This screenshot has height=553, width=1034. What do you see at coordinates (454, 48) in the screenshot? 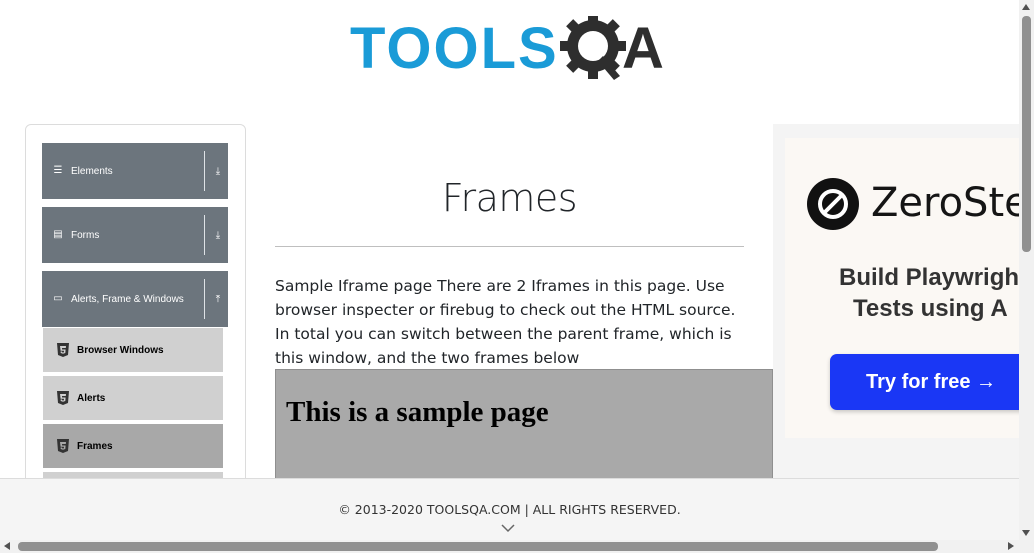
I see `logo-text-tools: TOOLS` at bounding box center [454, 48].